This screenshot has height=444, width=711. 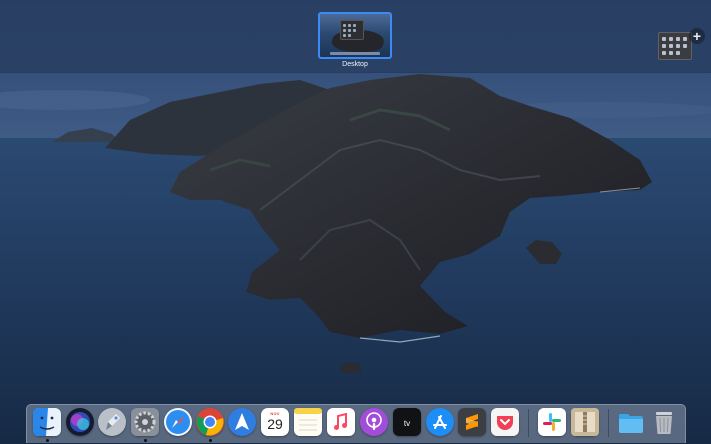 I want to click on folder-icon, so click(x=631, y=423).